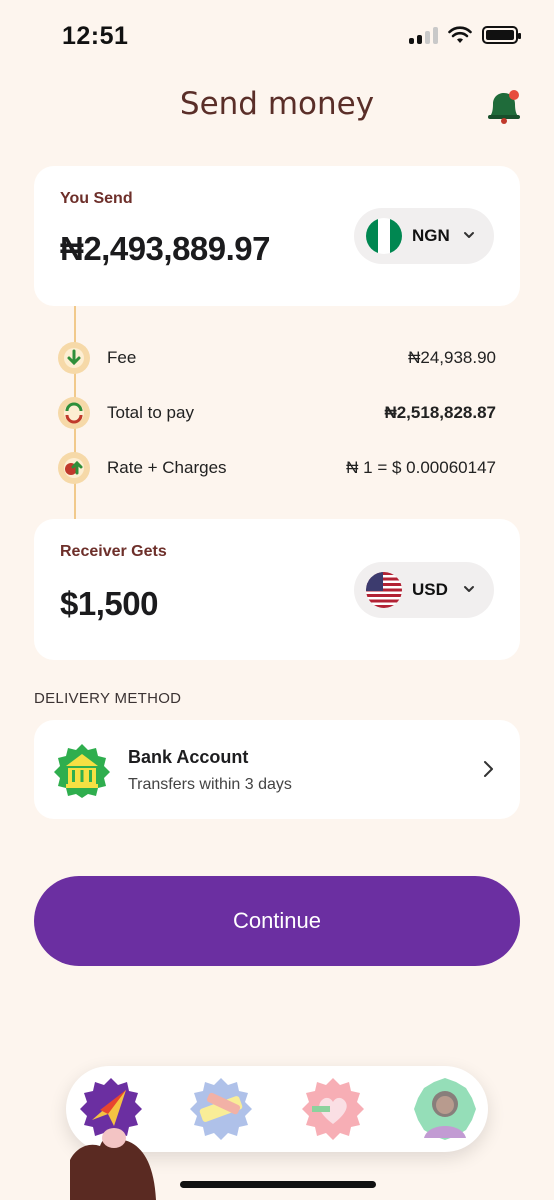 The width and height of the screenshot is (554, 1200). I want to click on send-label: You Send, so click(96, 198).